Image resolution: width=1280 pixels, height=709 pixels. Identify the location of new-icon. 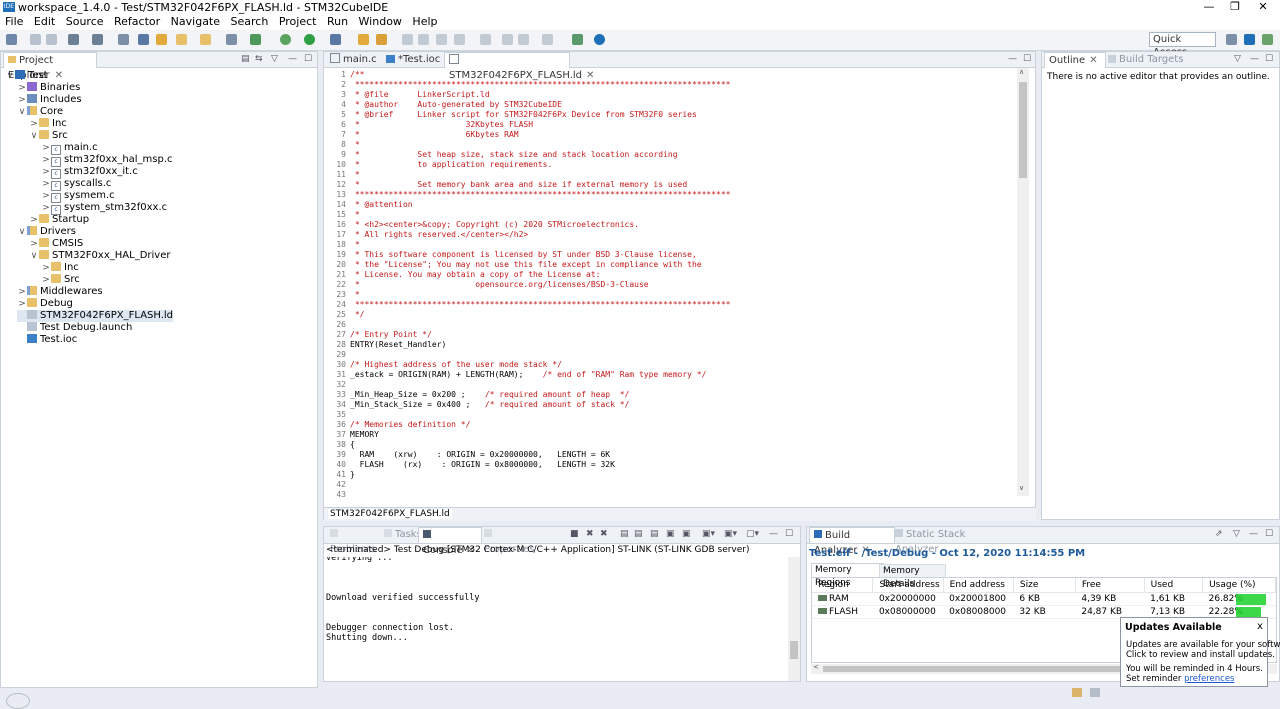
(11, 39).